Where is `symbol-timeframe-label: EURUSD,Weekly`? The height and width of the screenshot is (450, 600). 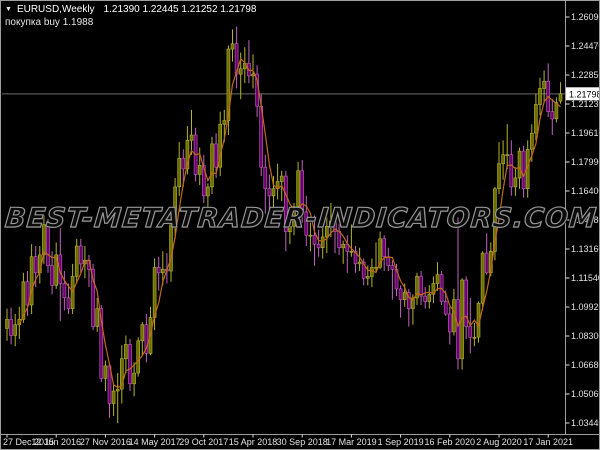
symbol-timeframe-label: EURUSD,Weekly is located at coordinates (55, 9).